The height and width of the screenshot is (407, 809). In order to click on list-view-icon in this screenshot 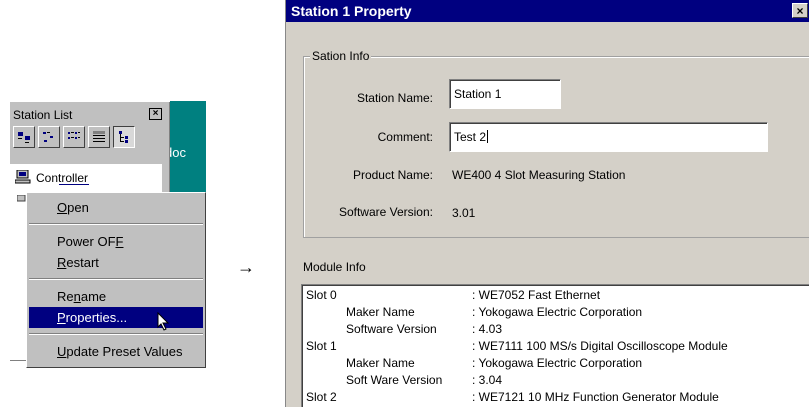, I will do `click(74, 135)`.